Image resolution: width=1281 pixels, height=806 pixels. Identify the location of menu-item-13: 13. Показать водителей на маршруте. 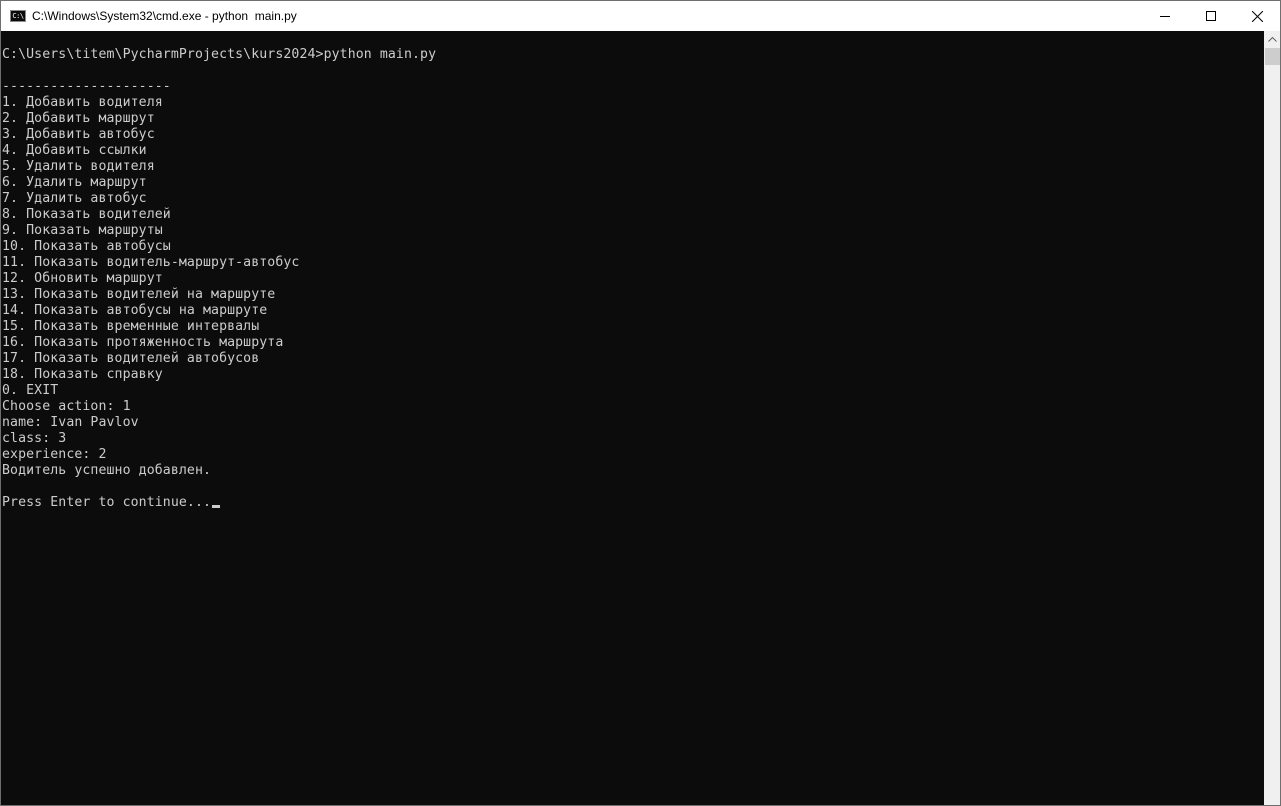
(139, 294).